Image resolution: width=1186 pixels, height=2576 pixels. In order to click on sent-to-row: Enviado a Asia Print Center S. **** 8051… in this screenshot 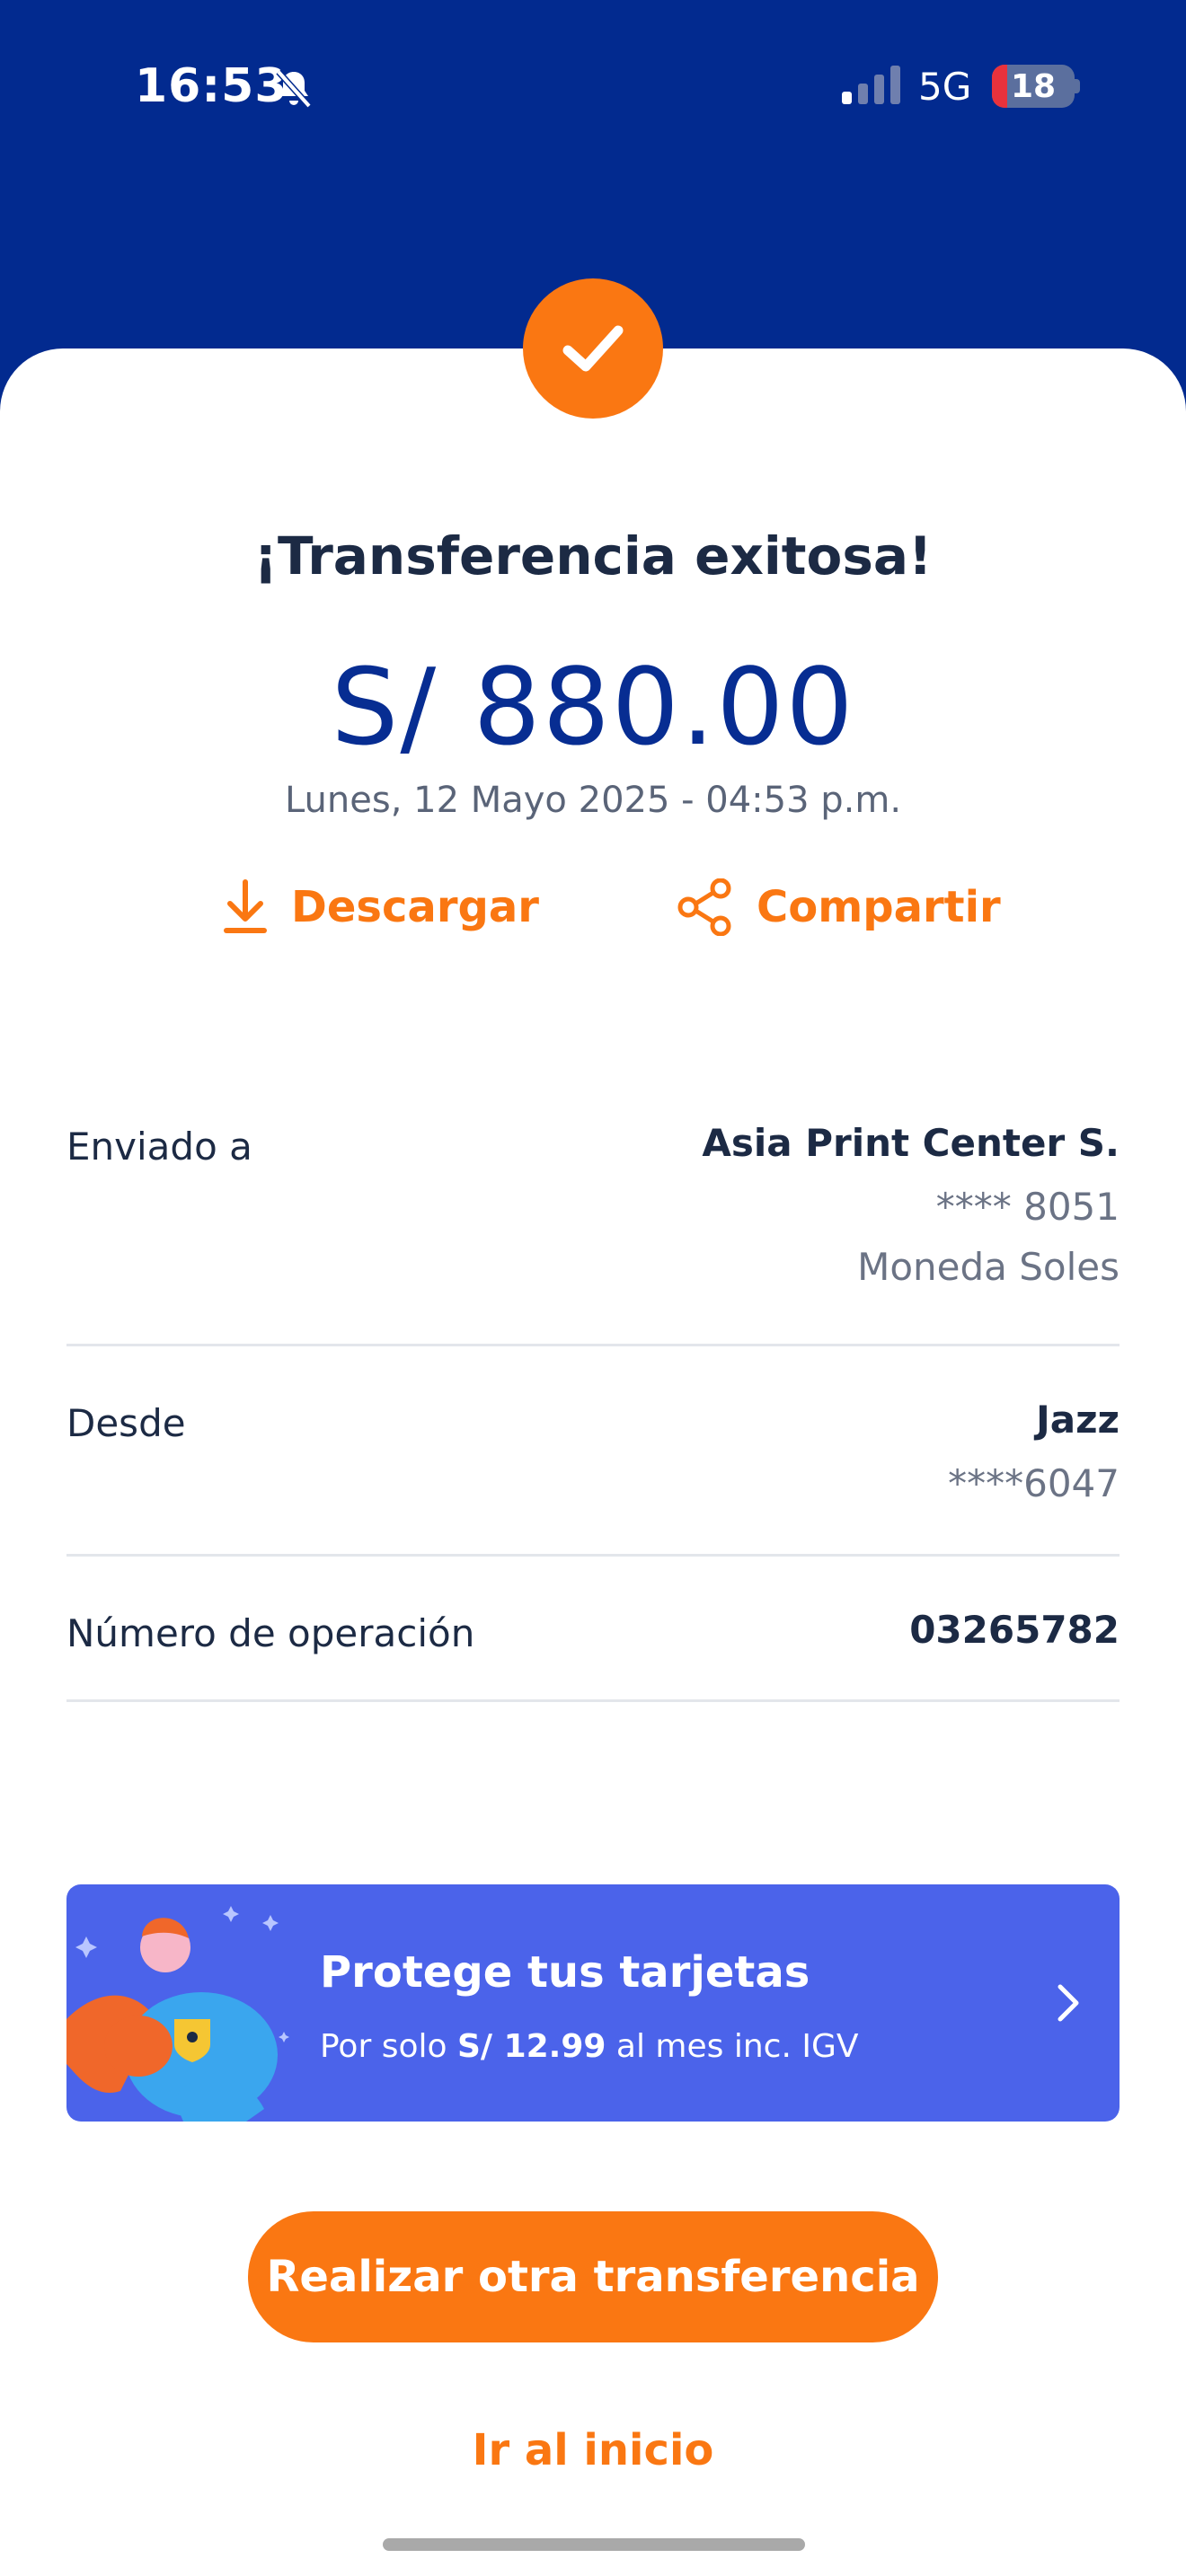, I will do `click(593, 1211)`.